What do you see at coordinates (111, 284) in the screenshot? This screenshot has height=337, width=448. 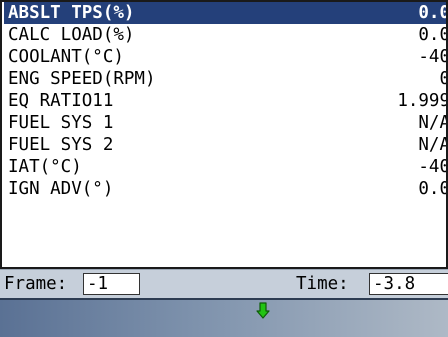 I see `frame-field: -1` at bounding box center [111, 284].